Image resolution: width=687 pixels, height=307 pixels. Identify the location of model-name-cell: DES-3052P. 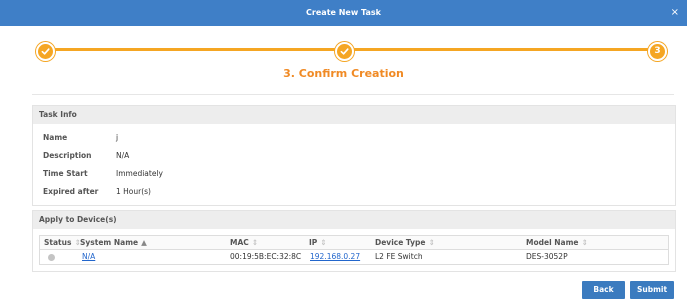
(547, 256).